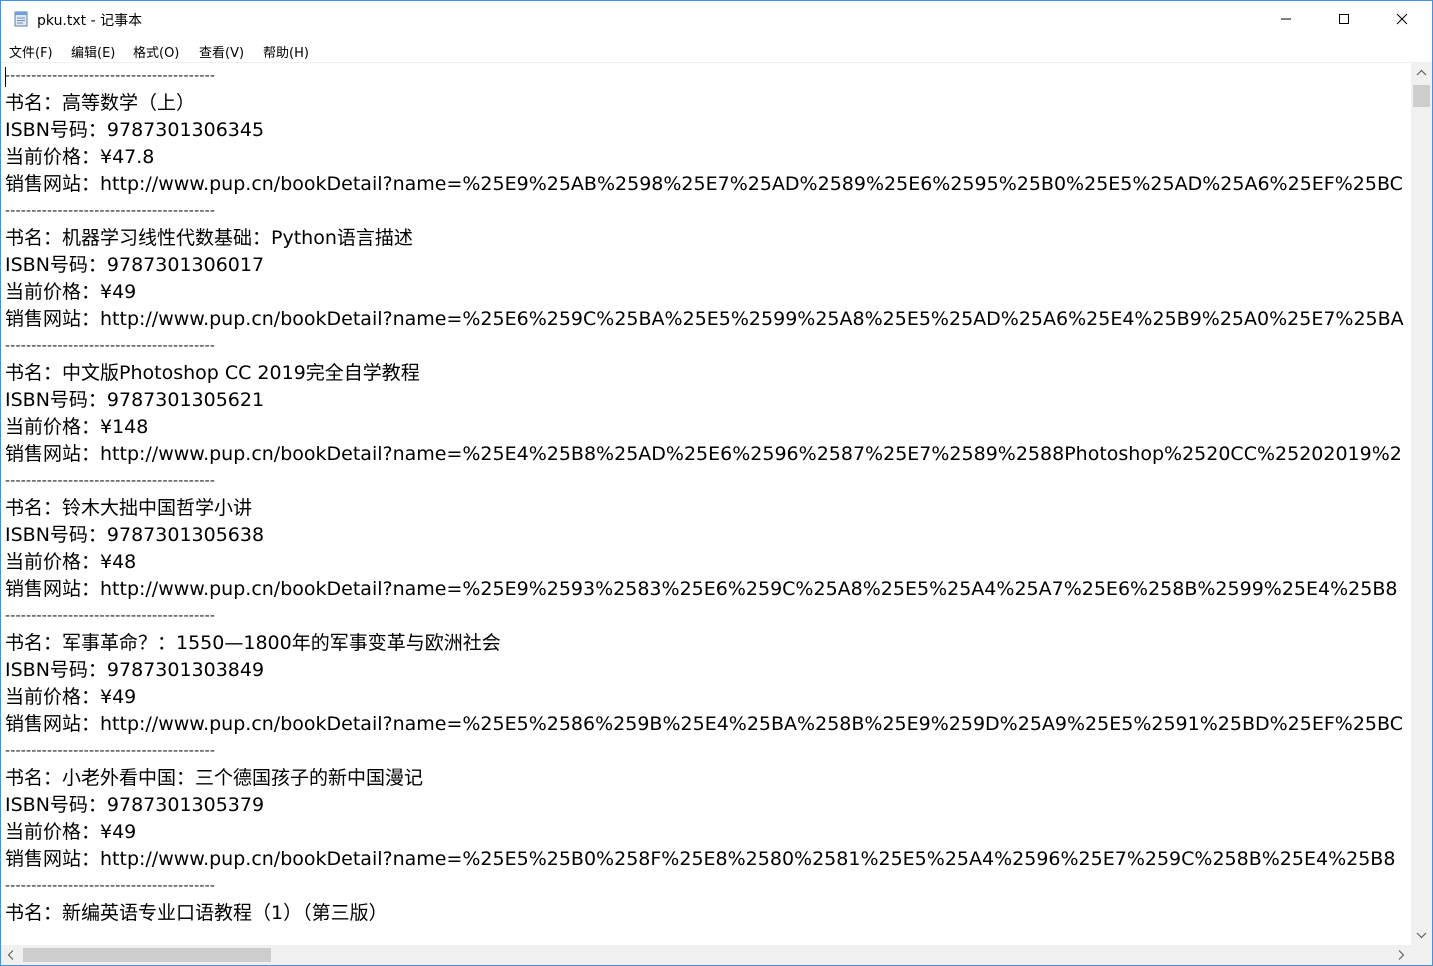  What do you see at coordinates (706, 955) in the screenshot?
I see `horizontal-scrollbar` at bounding box center [706, 955].